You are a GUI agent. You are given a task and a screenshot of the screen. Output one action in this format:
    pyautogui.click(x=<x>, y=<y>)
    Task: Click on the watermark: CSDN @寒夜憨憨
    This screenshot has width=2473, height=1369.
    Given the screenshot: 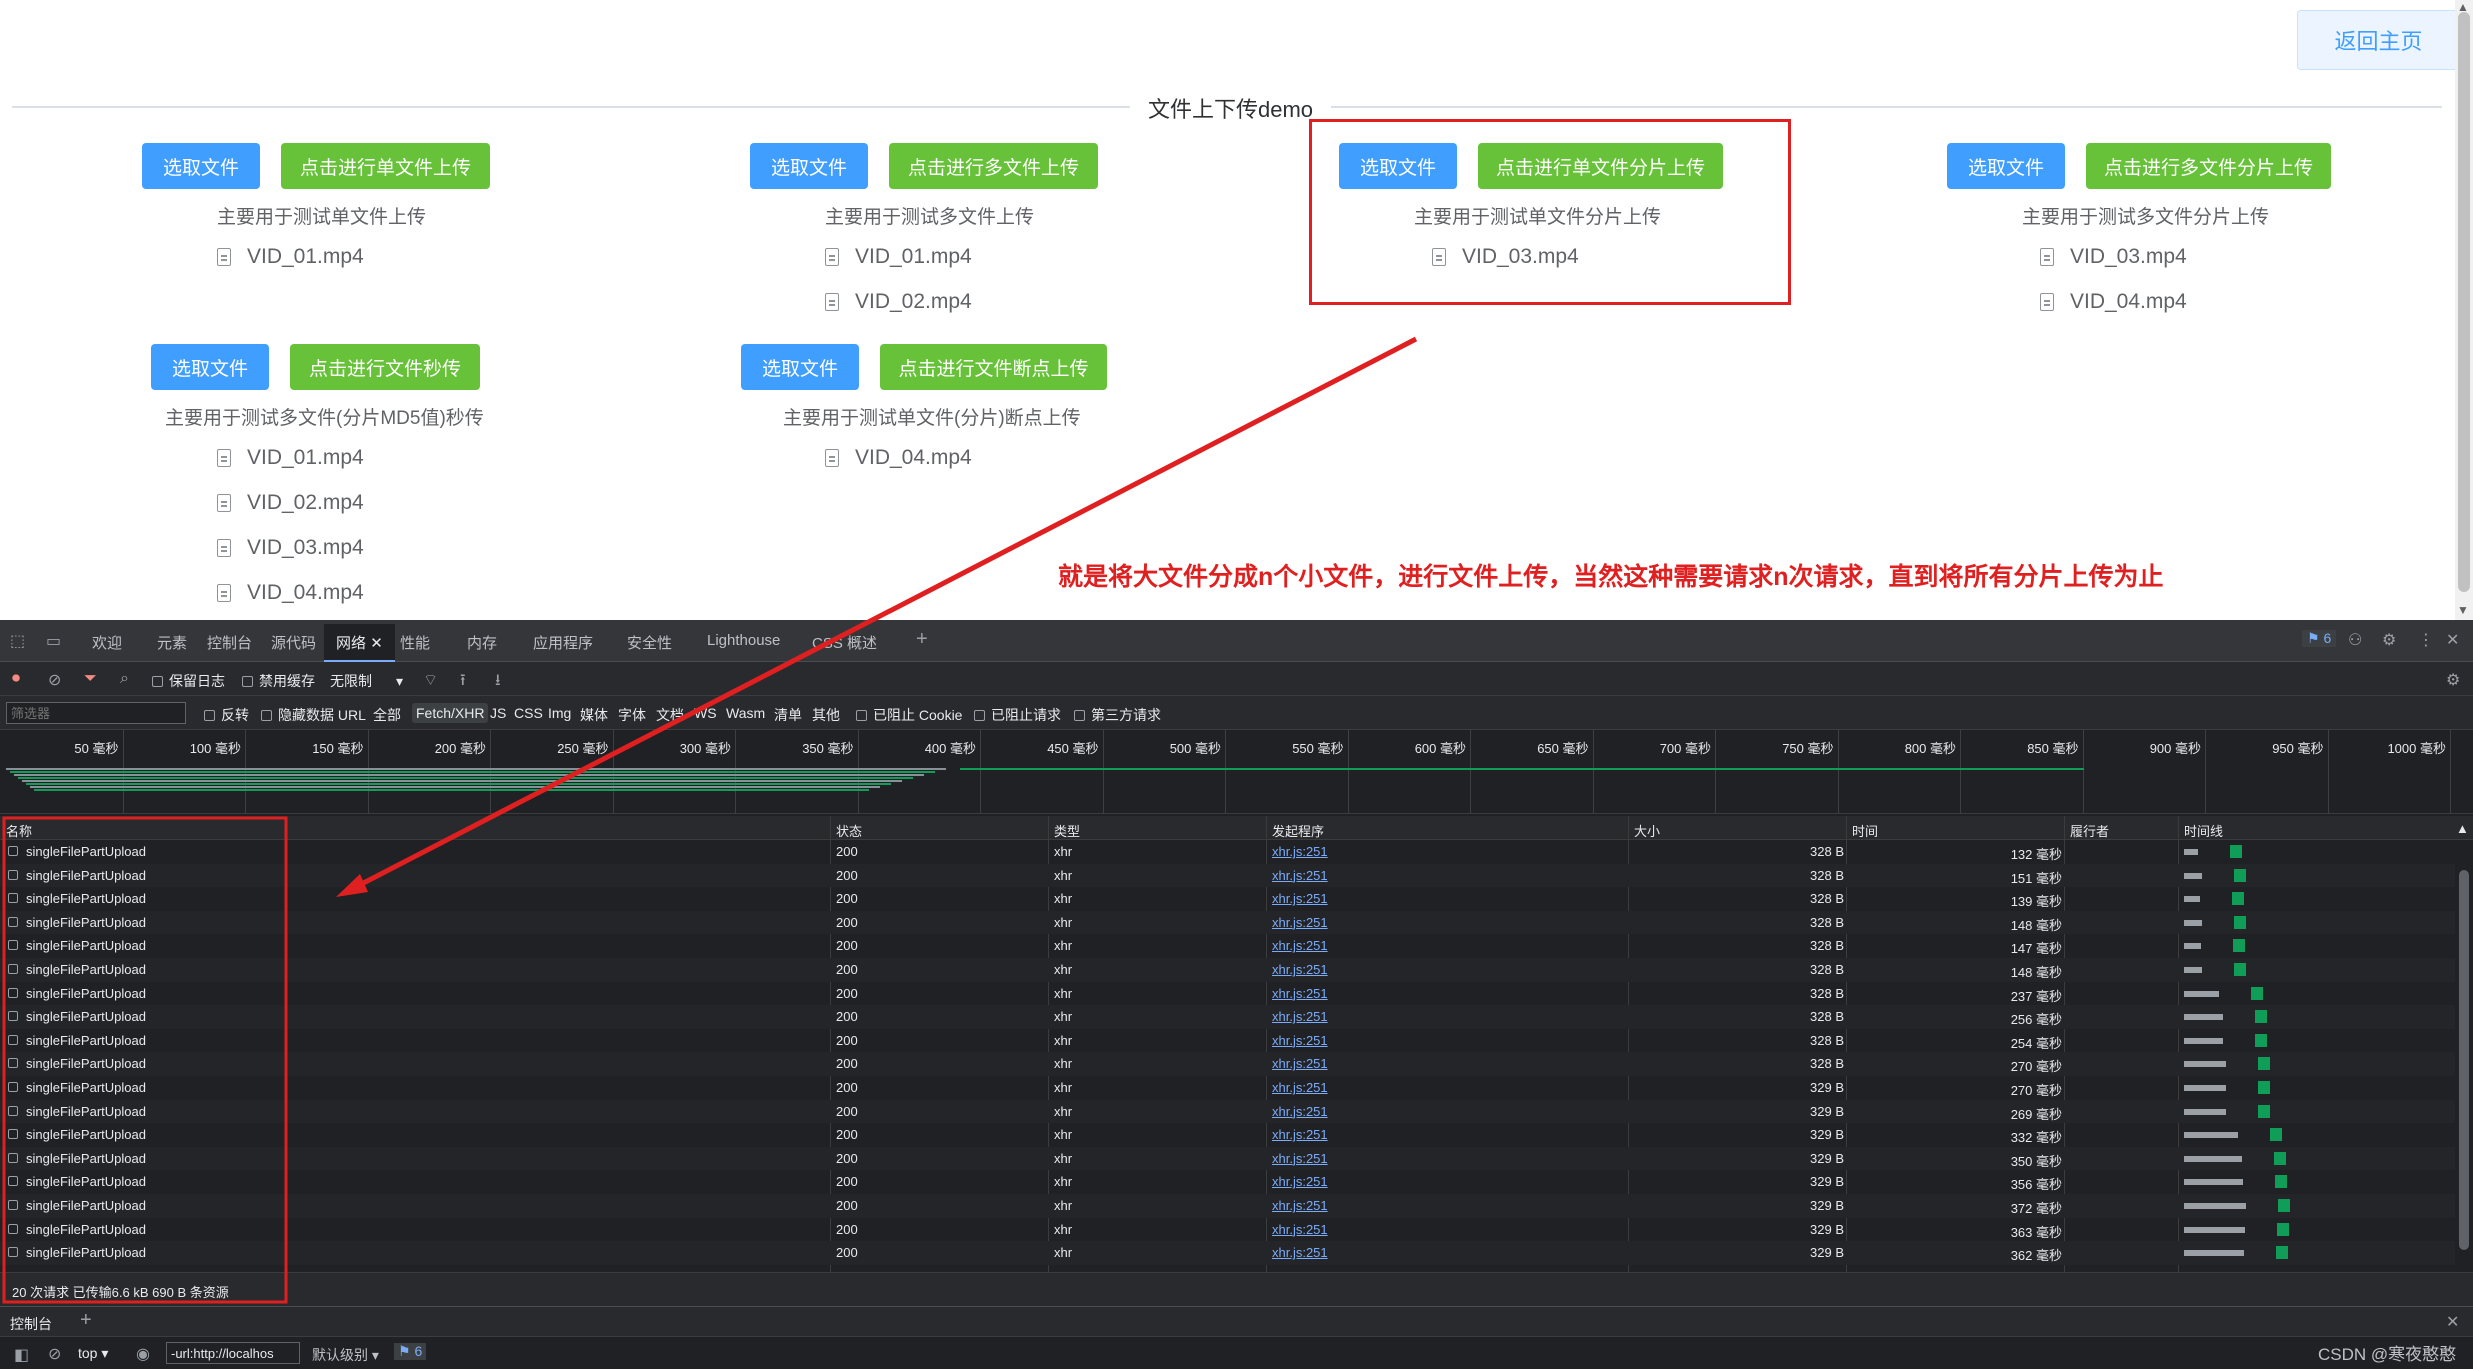 What is the action you would take?
    pyautogui.click(x=2387, y=1354)
    